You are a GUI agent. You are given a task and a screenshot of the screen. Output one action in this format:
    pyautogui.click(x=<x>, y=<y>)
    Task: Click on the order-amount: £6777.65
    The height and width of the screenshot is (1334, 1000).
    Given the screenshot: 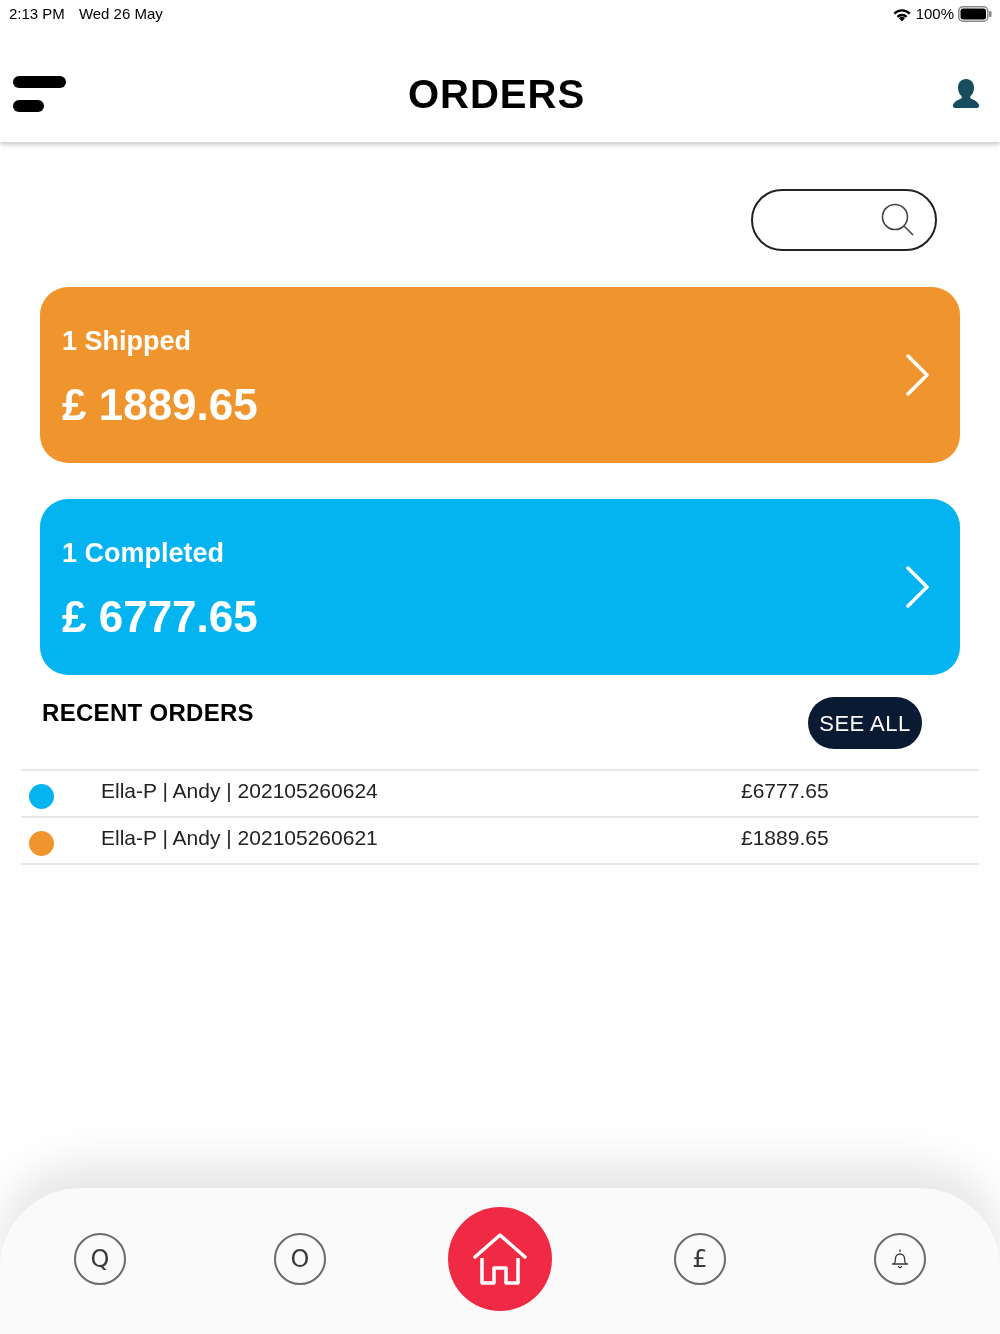 What is the action you would take?
    pyautogui.click(x=785, y=790)
    